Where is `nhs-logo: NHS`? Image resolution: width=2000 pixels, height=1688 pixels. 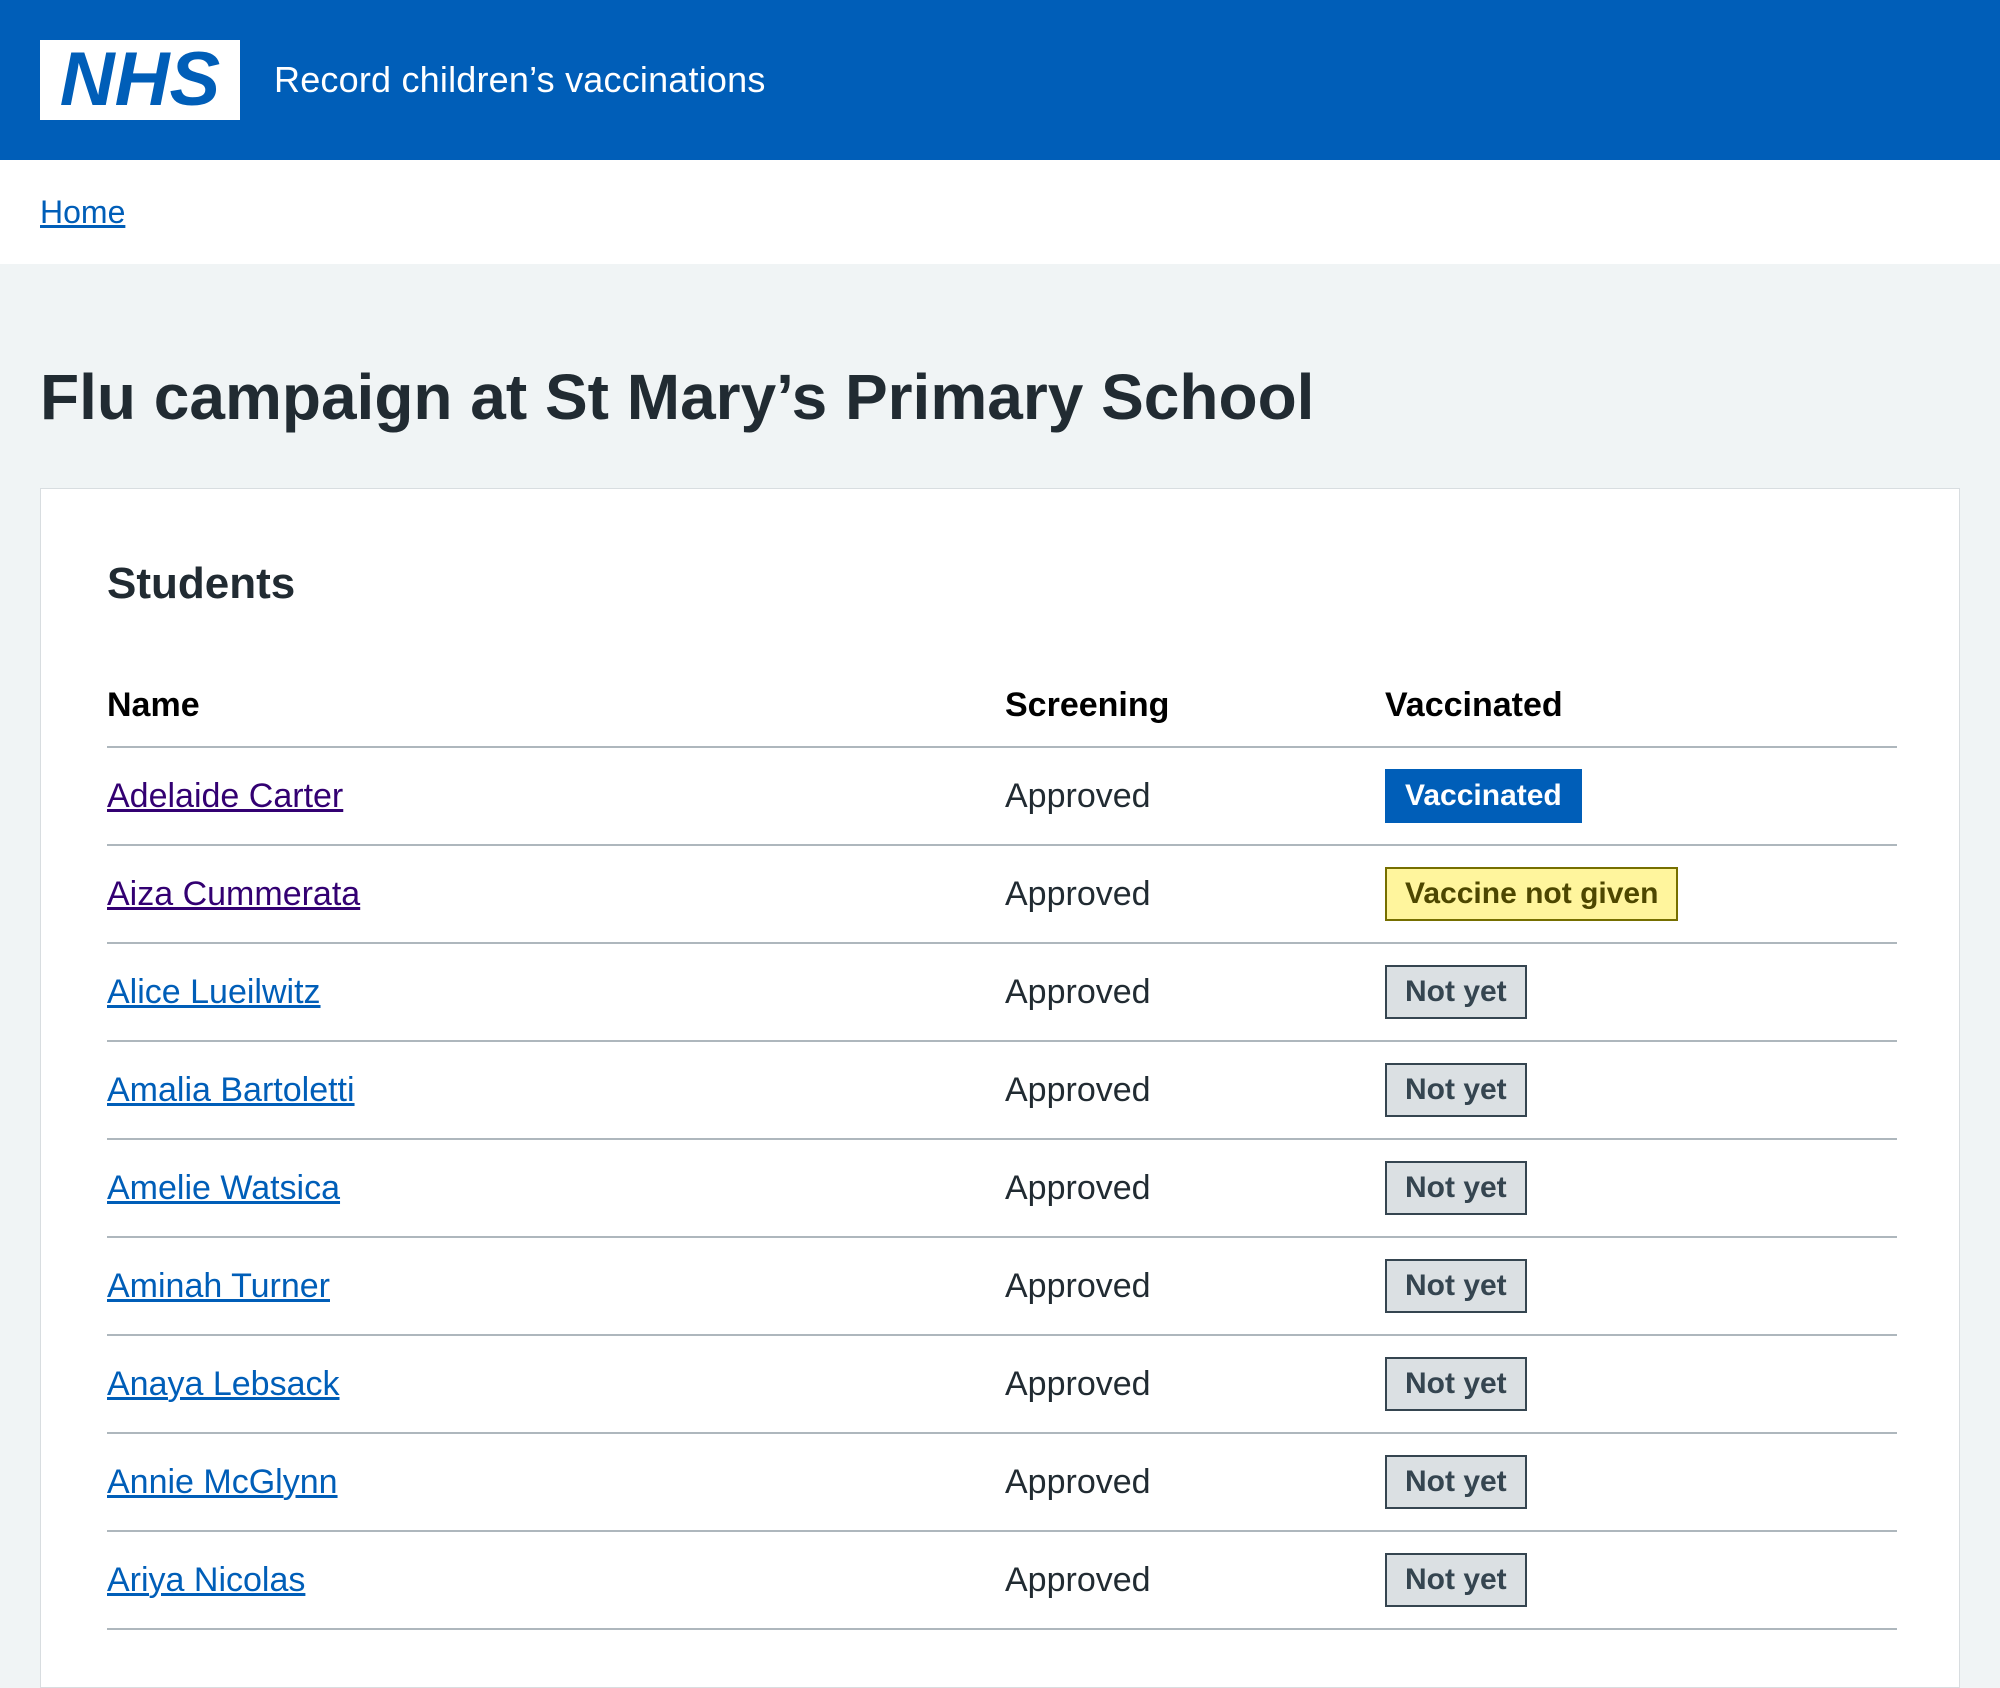
nhs-logo: NHS is located at coordinates (140, 80).